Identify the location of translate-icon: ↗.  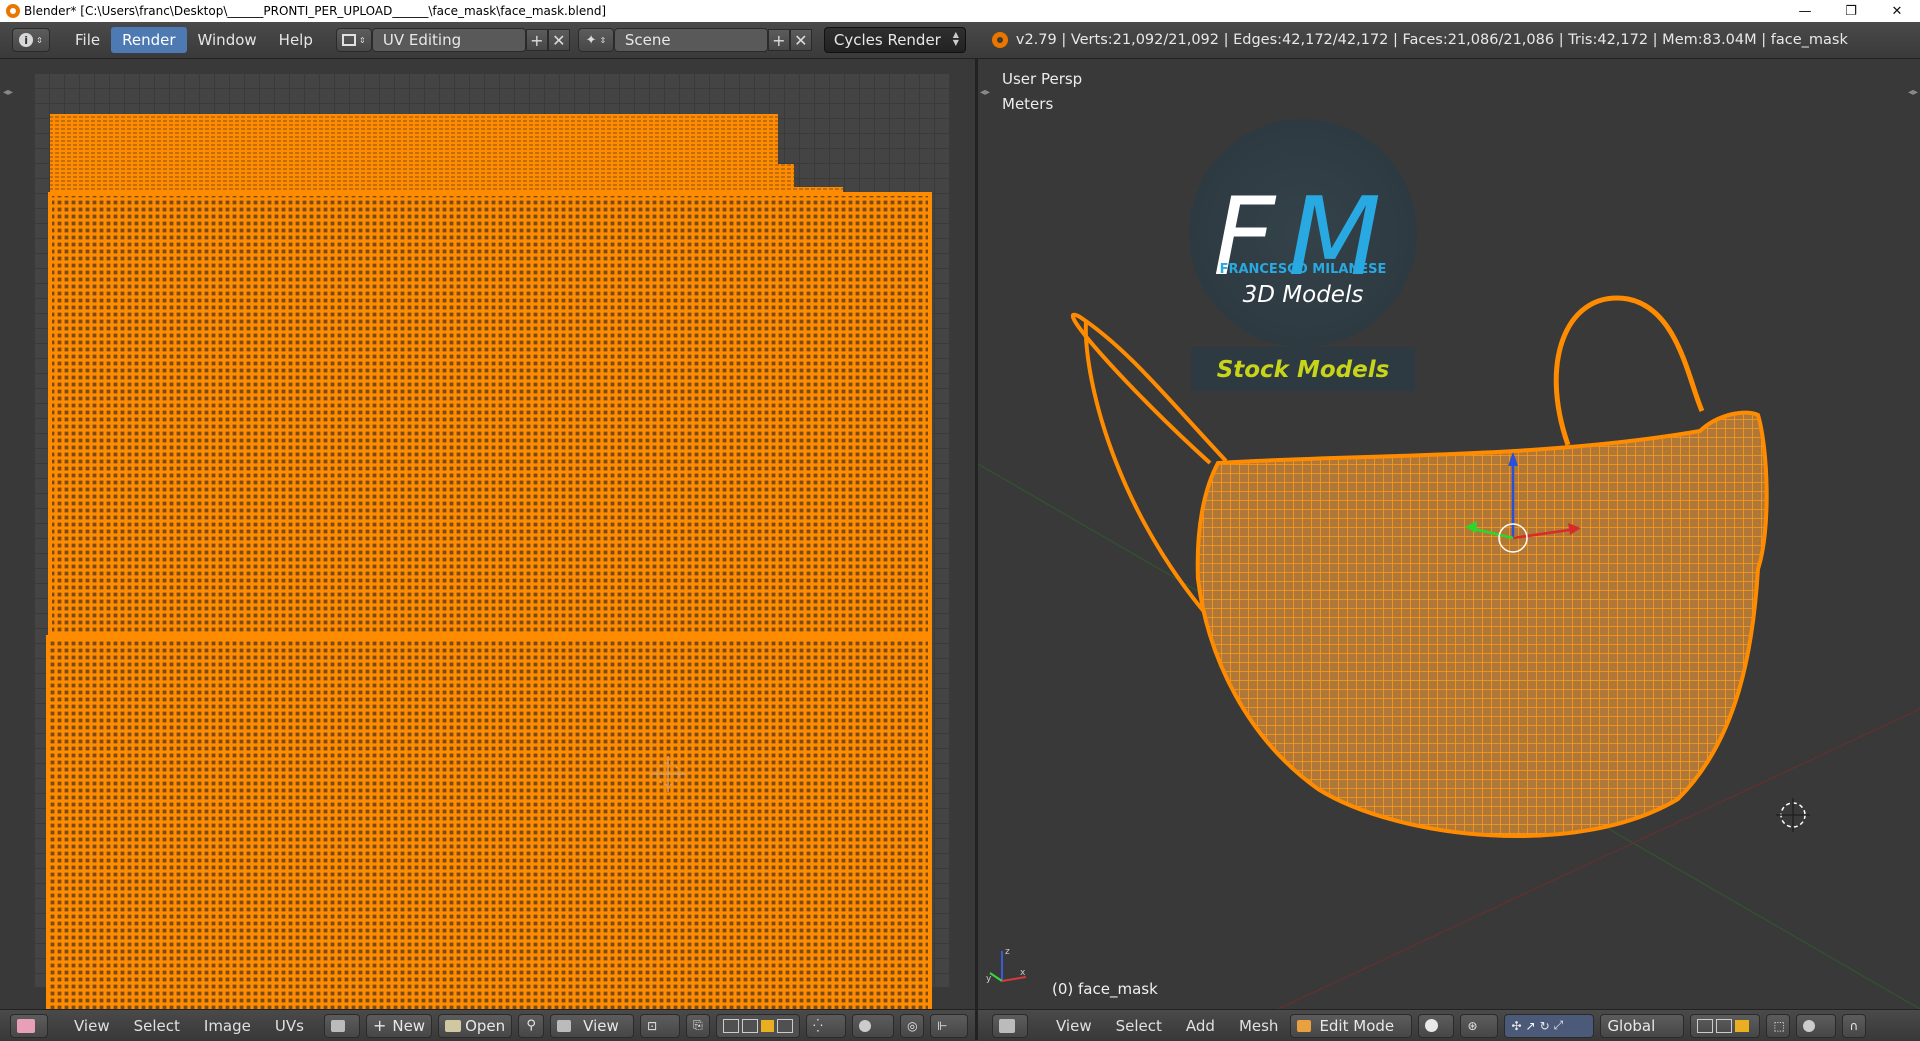
(1531, 1026).